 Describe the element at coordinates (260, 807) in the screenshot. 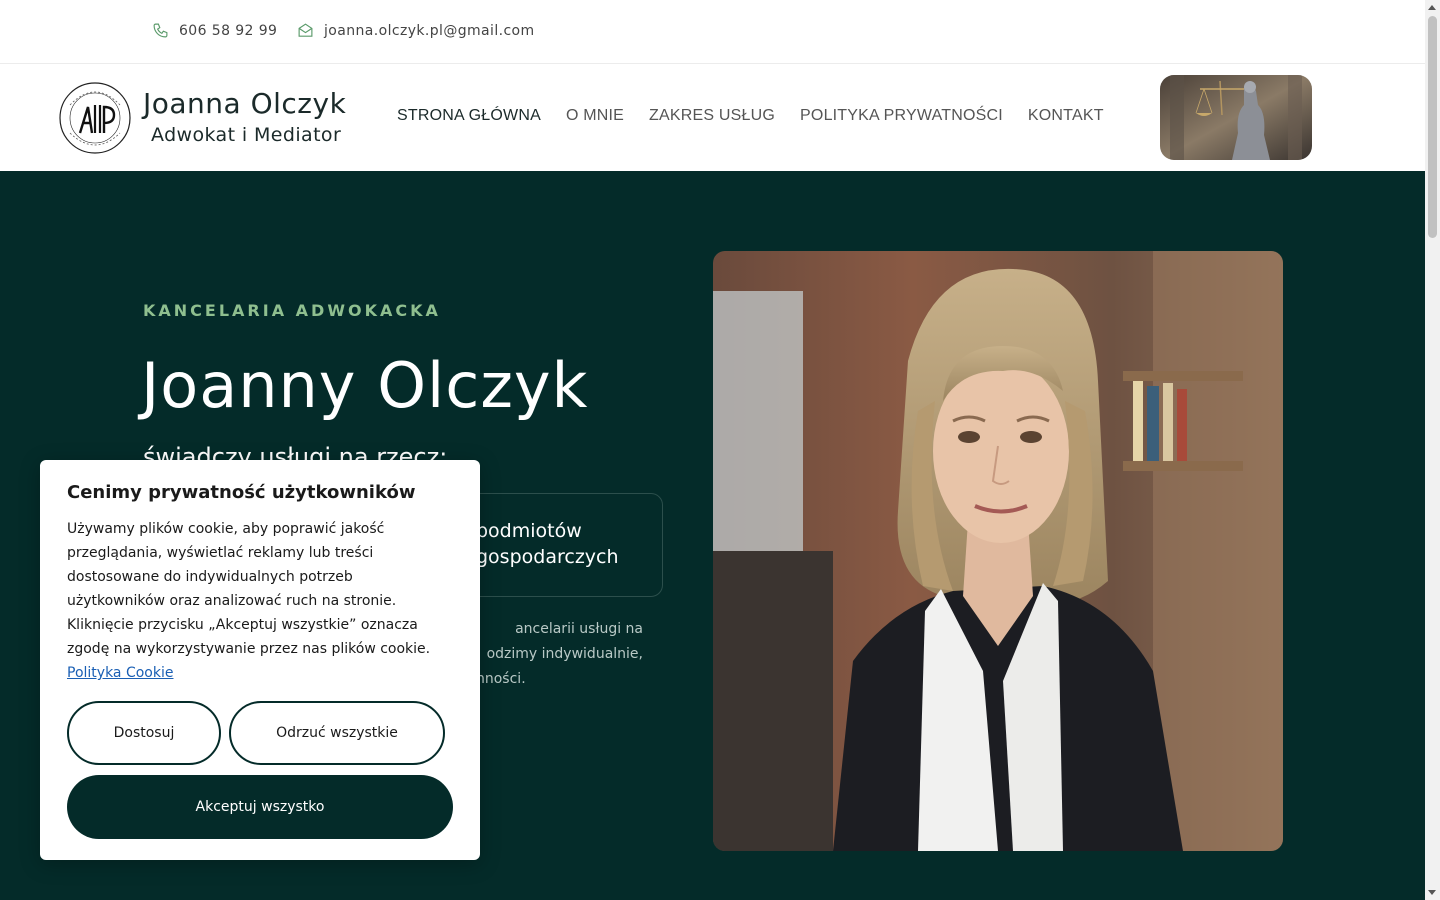

I see `accept-all-button: Akceptuj wszystko` at that location.